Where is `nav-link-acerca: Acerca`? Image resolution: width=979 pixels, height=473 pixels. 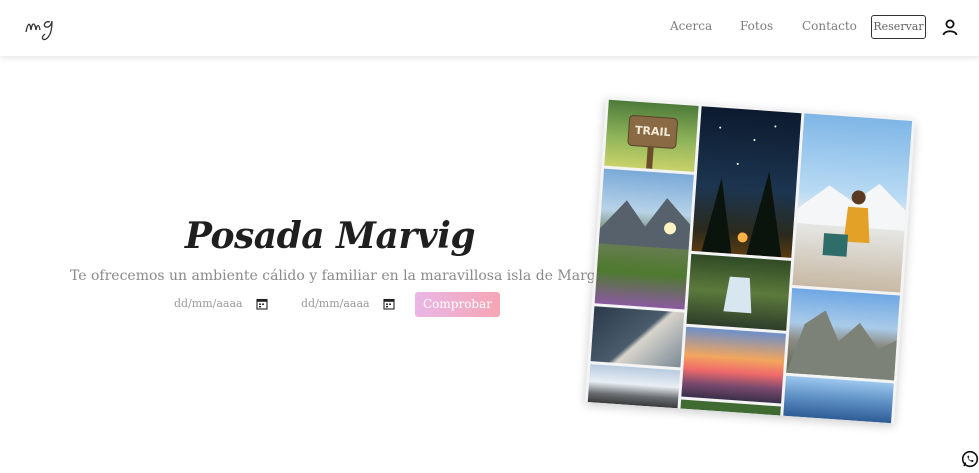 nav-link-acerca: Acerca is located at coordinates (691, 26).